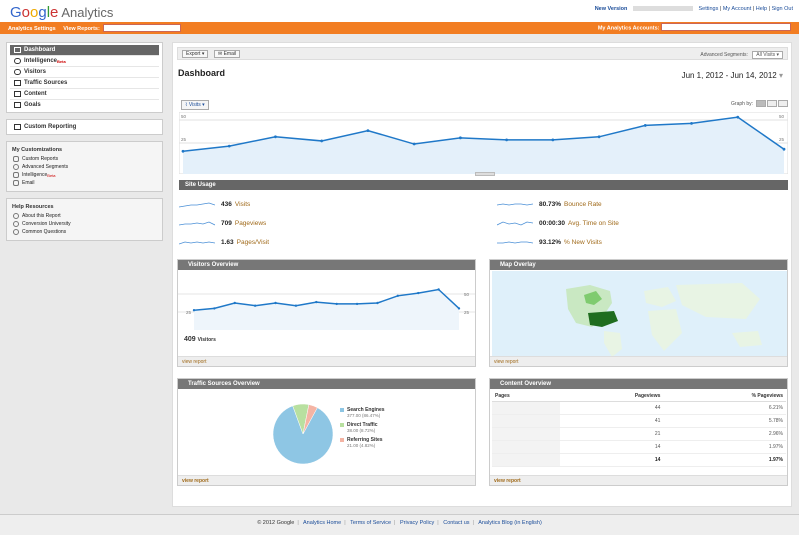 The image size is (799, 535). What do you see at coordinates (638, 480) in the screenshot?
I see `content-view-report-link: view report` at bounding box center [638, 480].